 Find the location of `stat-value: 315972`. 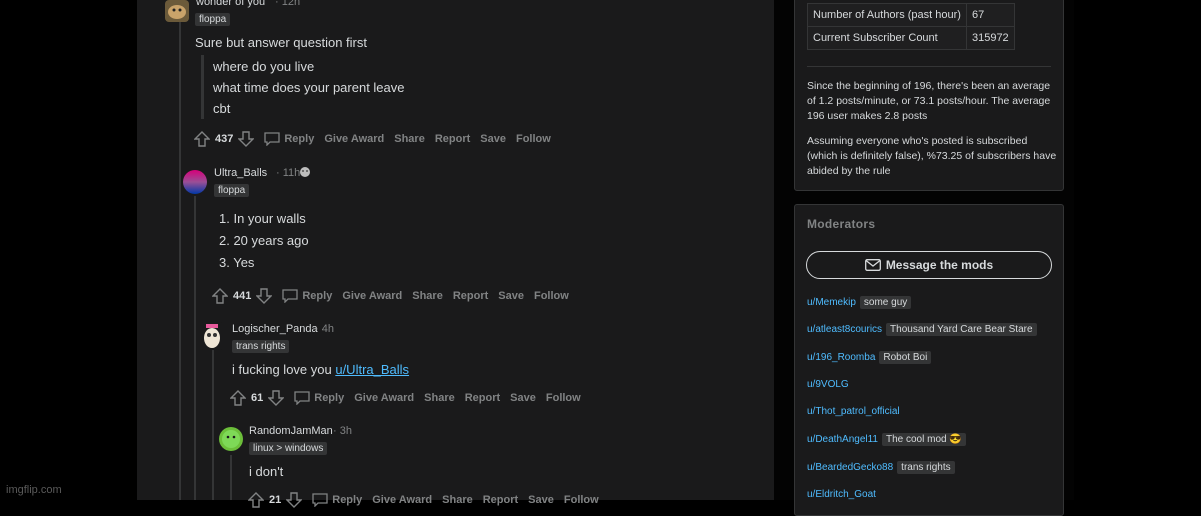

stat-value: 315972 is located at coordinates (990, 38).